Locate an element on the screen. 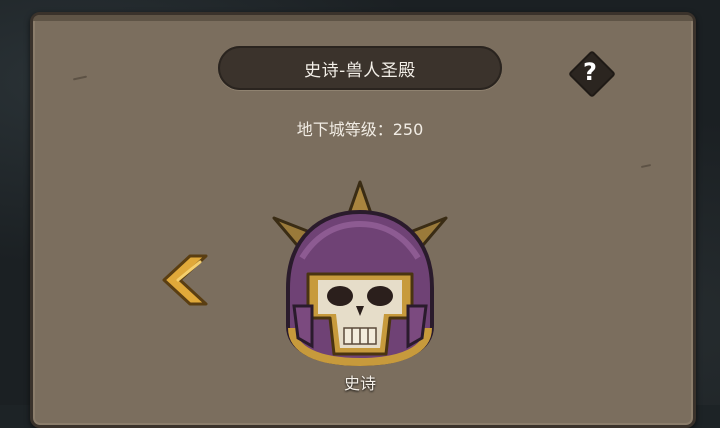  boss-difficulty-label: 史诗 is located at coordinates (359, 383).